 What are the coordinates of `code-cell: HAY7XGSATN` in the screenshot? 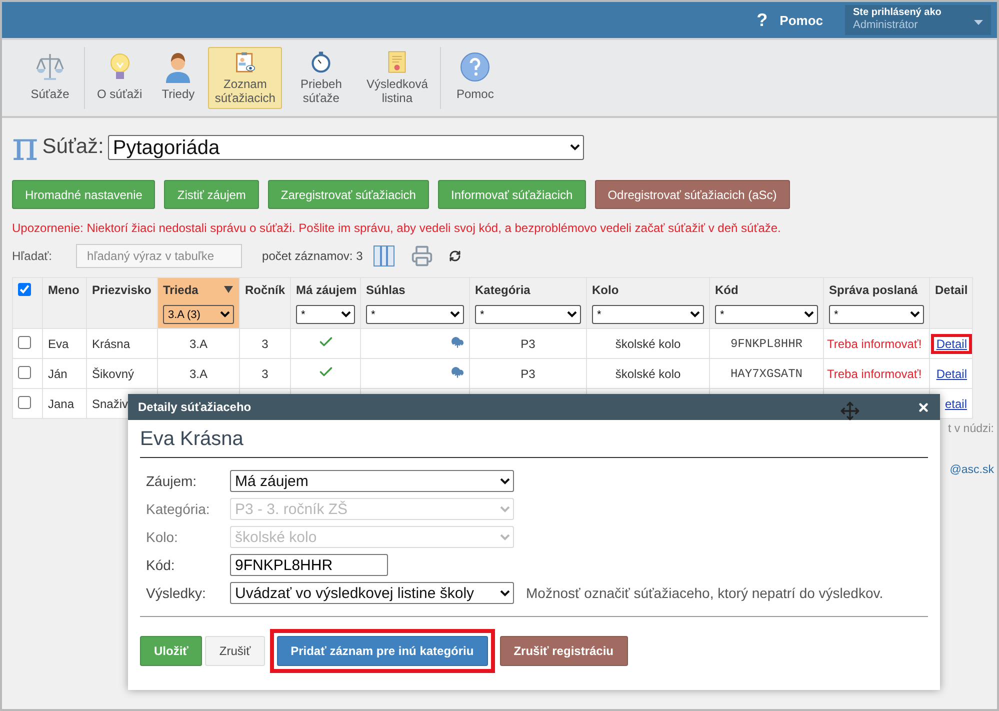 It's located at (766, 374).